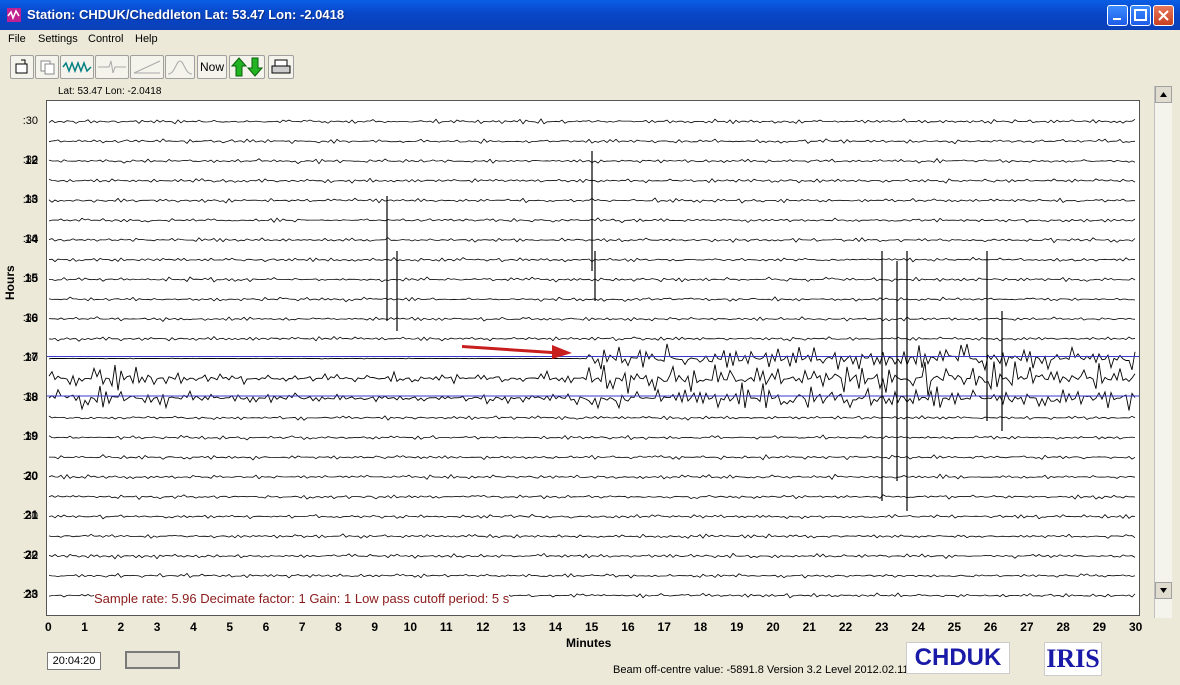  I want to click on copy-button, so click(47, 67).